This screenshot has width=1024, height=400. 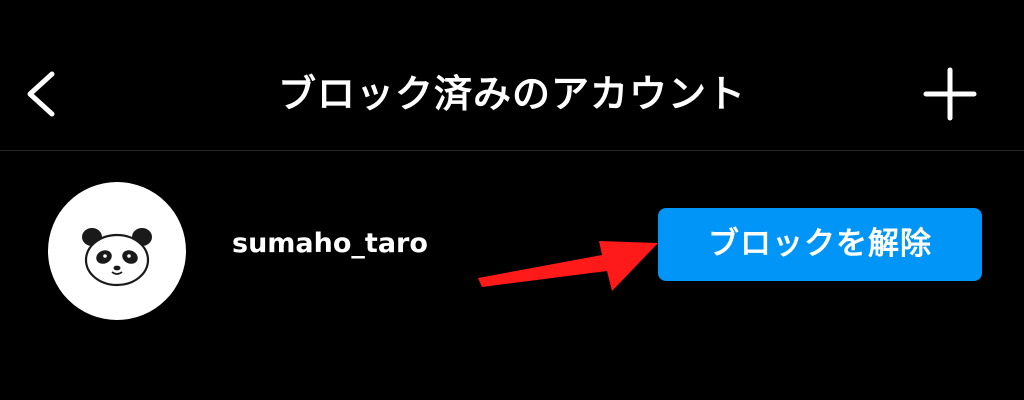 I want to click on page-title: ブロック済みのアカウント, so click(x=511, y=94).